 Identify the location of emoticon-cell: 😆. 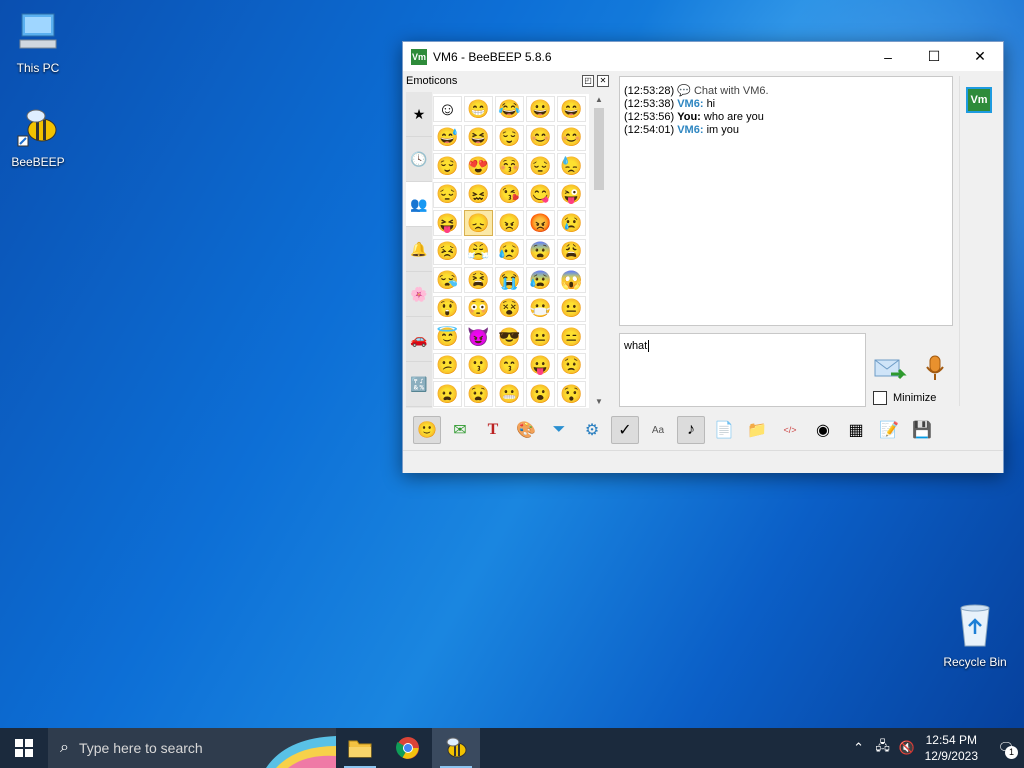
(478, 137).